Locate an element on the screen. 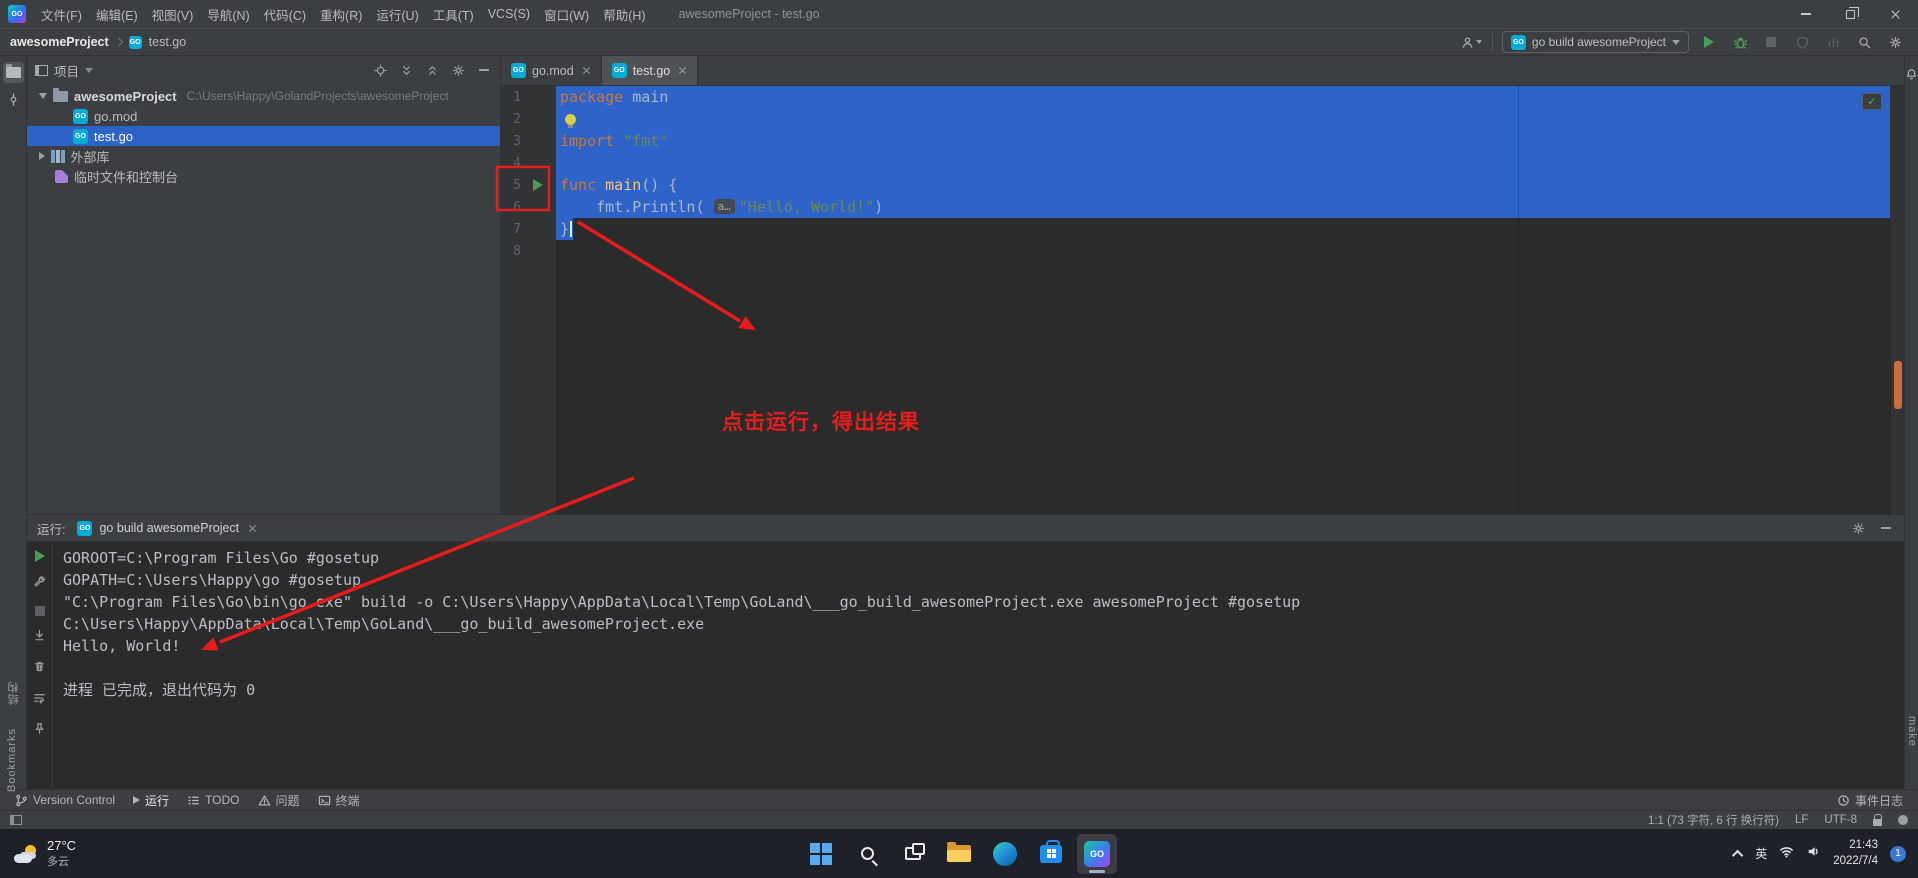 The width and height of the screenshot is (1918, 878). minimize-button is located at coordinates (1805, 14).